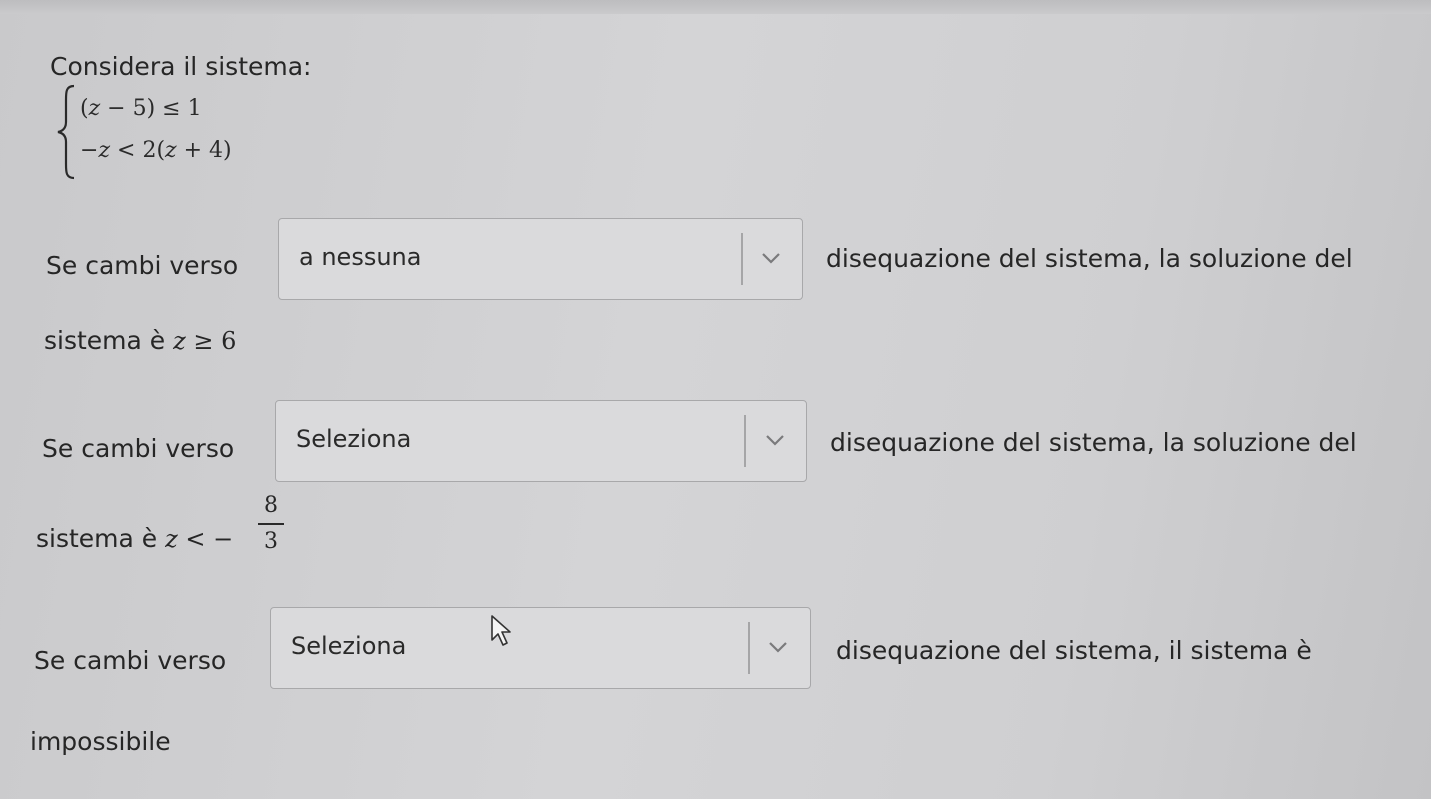  Describe the element at coordinates (715, 7) in the screenshot. I see `top-cropped-heading` at that location.